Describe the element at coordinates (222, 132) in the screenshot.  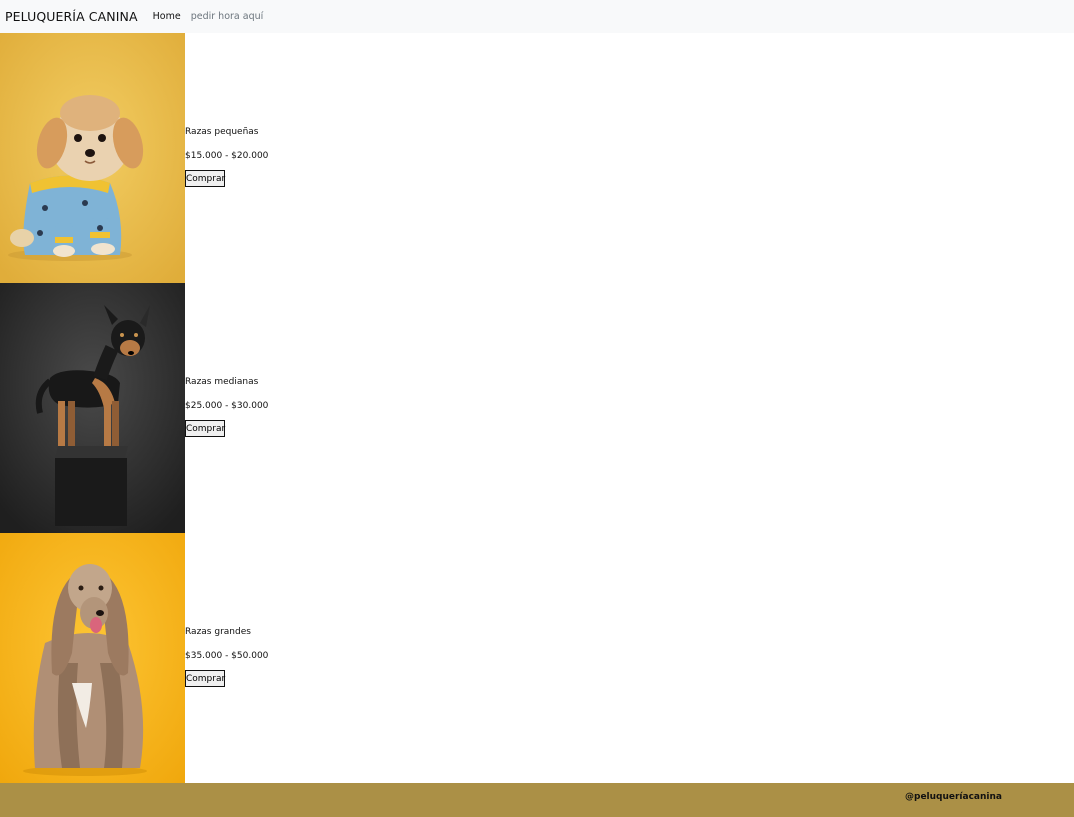
I see `product-name: Razas pequeñas` at that location.